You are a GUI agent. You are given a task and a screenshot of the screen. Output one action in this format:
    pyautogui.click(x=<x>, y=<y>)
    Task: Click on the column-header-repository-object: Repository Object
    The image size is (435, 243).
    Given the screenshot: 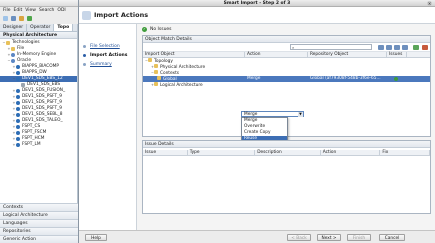 What is the action you would take?
    pyautogui.click(x=347, y=54)
    